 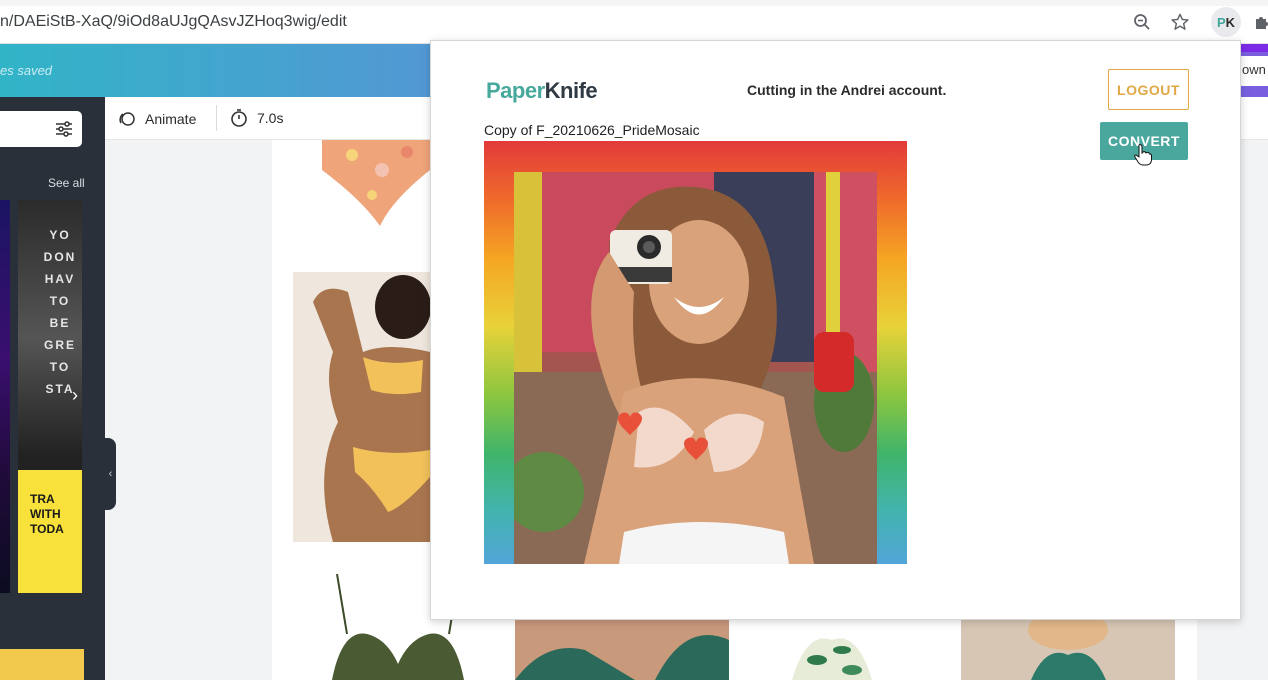 I want to click on paperknife-extension-icon: PK, so click(x=1226, y=22).